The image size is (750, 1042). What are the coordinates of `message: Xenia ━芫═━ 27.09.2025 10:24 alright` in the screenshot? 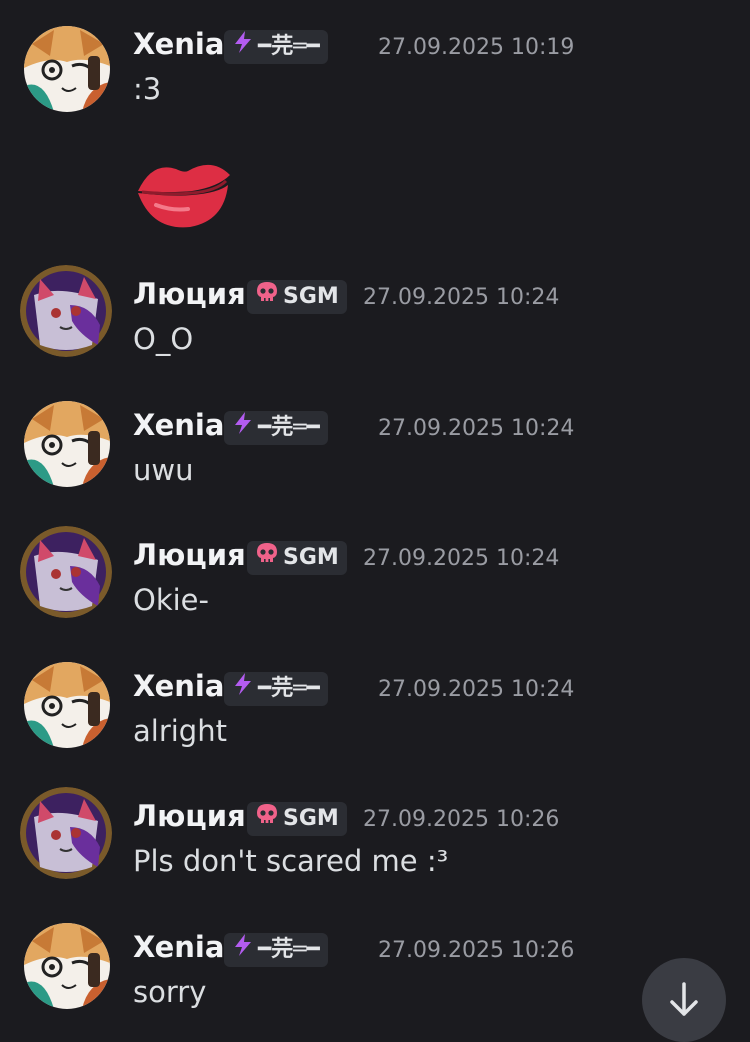 It's located at (375, 709).